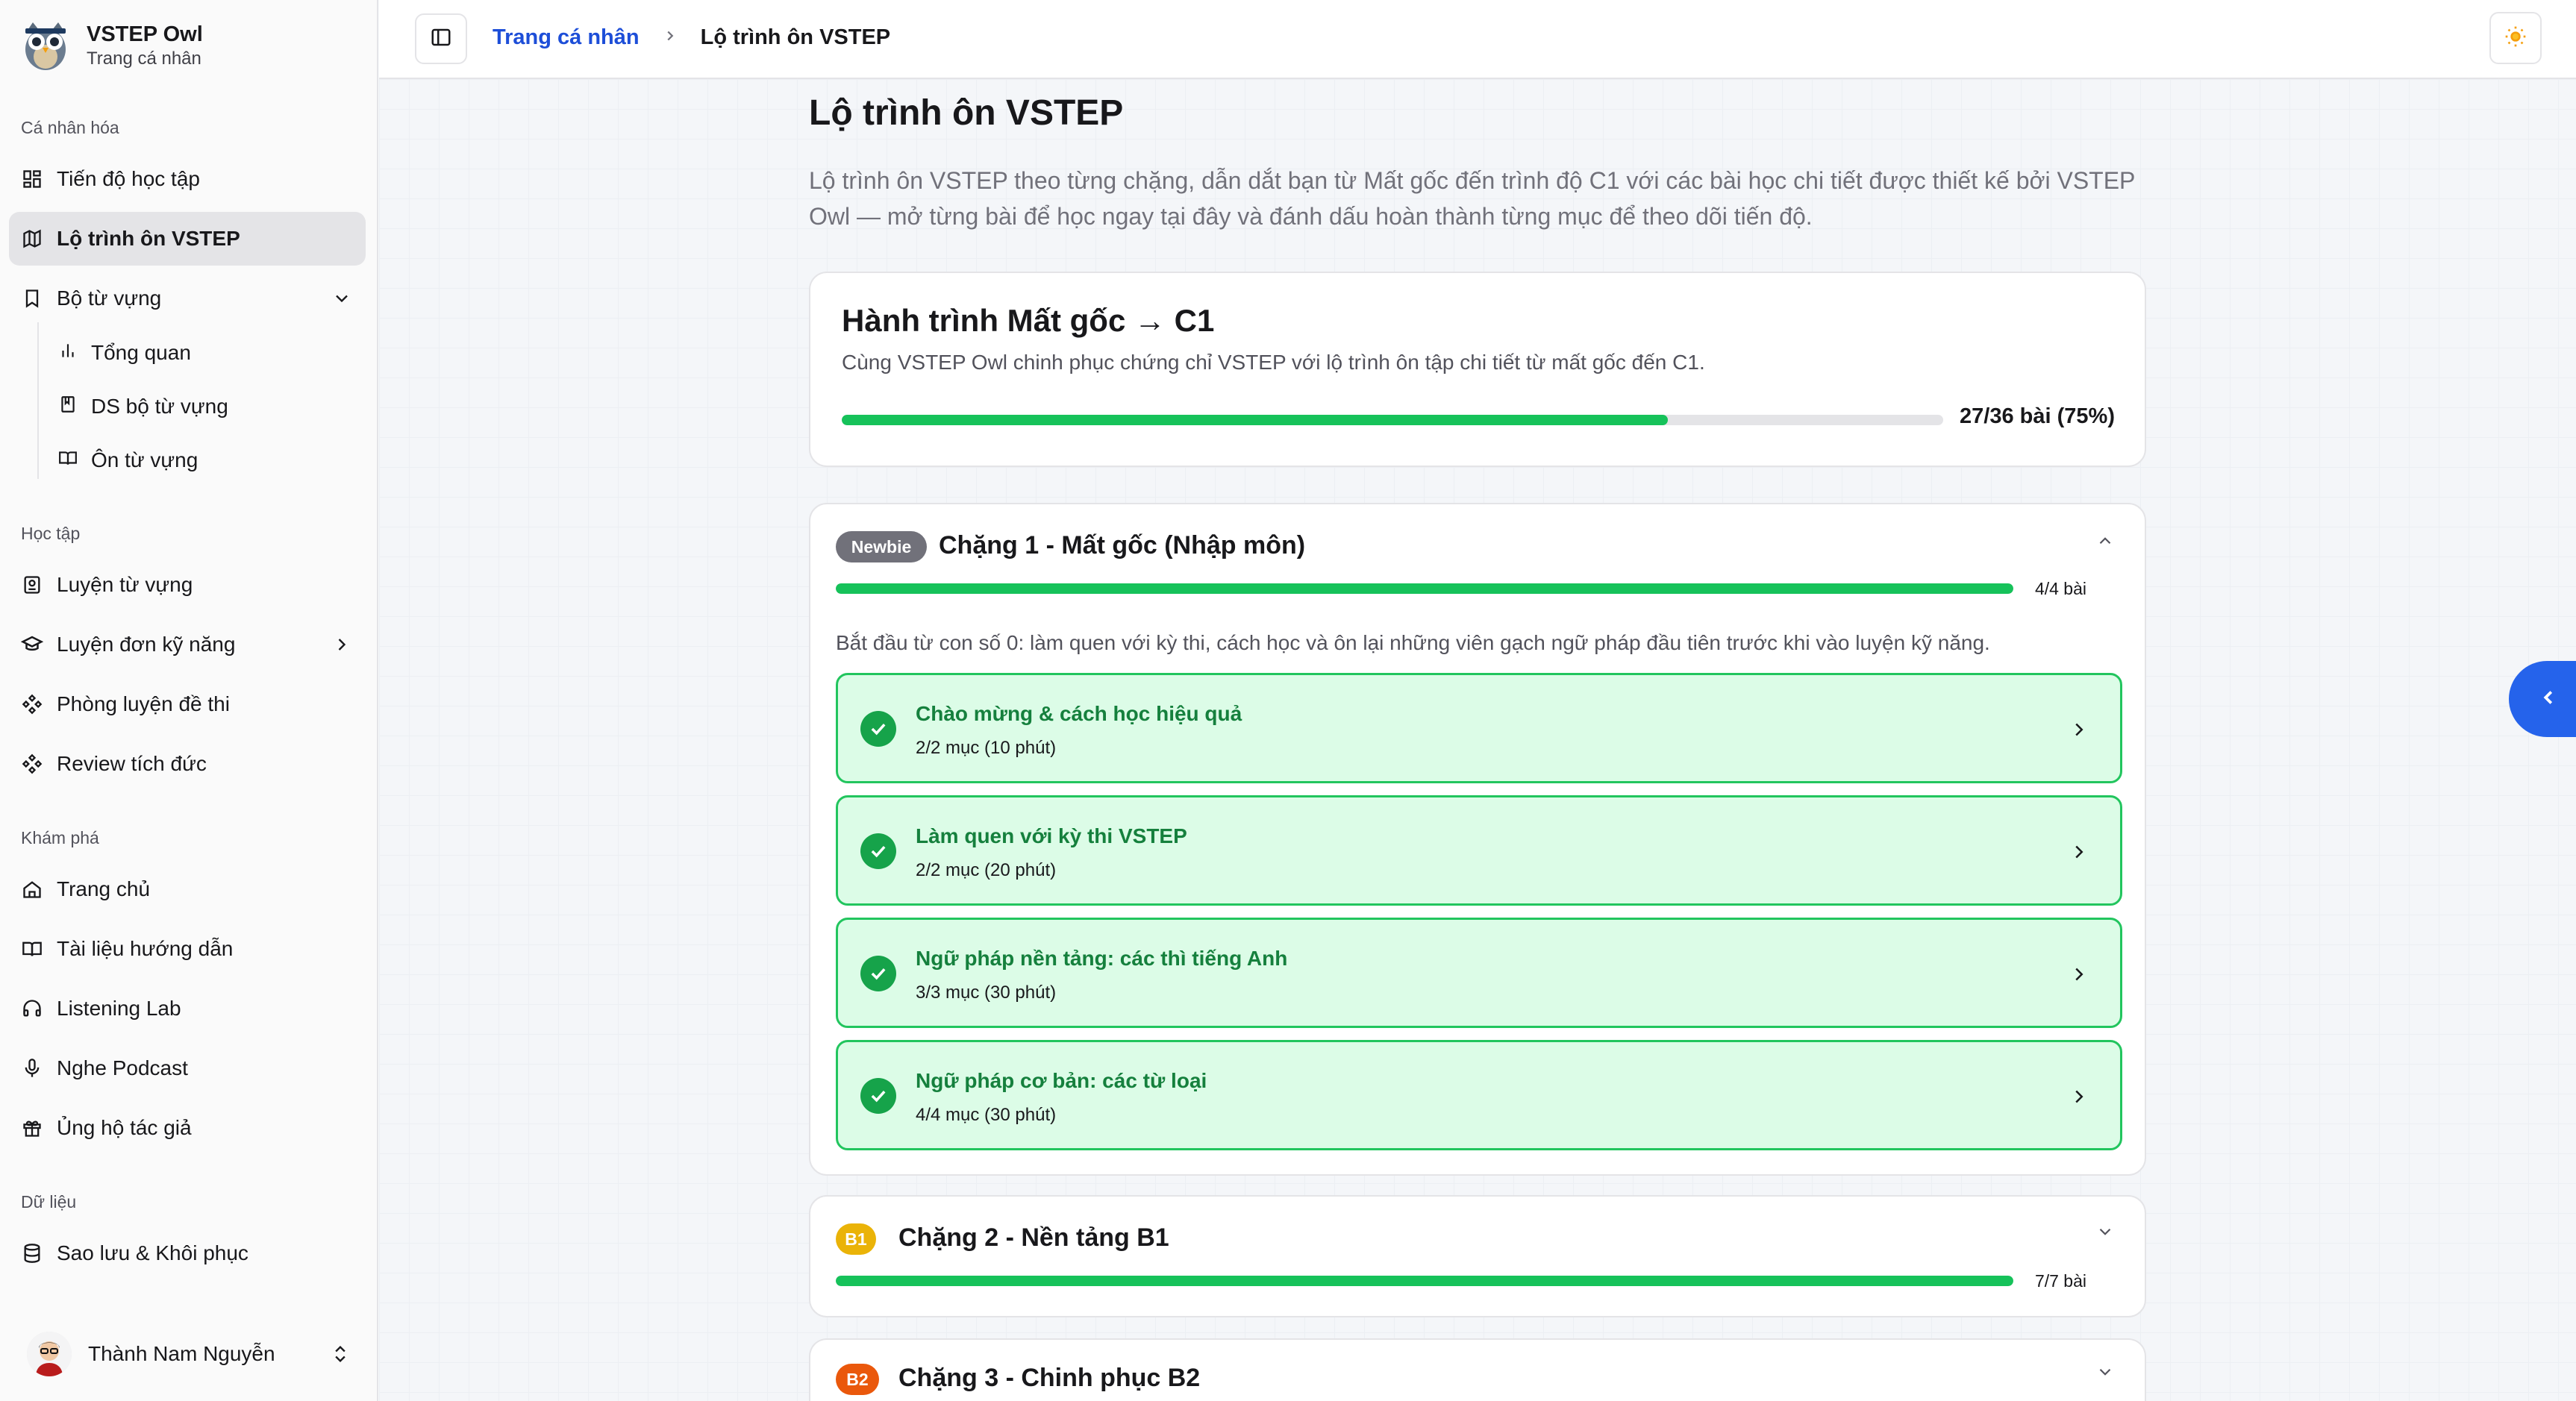 This screenshot has height=1401, width=2576. Describe the element at coordinates (110, 45) in the screenshot. I see `brand: VSTEP Owl Trang cá nhân` at that location.